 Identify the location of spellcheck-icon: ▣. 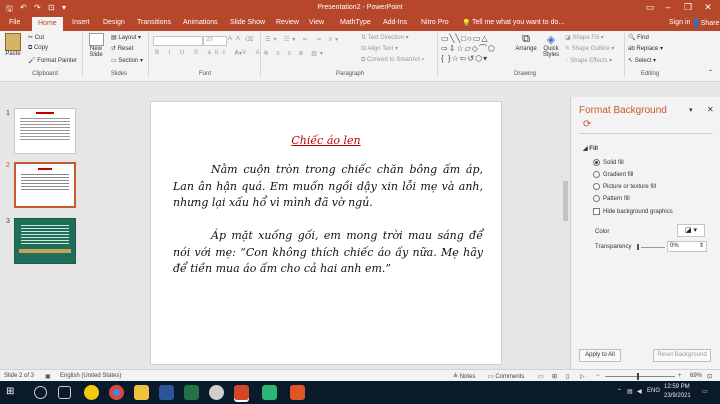
(48, 376).